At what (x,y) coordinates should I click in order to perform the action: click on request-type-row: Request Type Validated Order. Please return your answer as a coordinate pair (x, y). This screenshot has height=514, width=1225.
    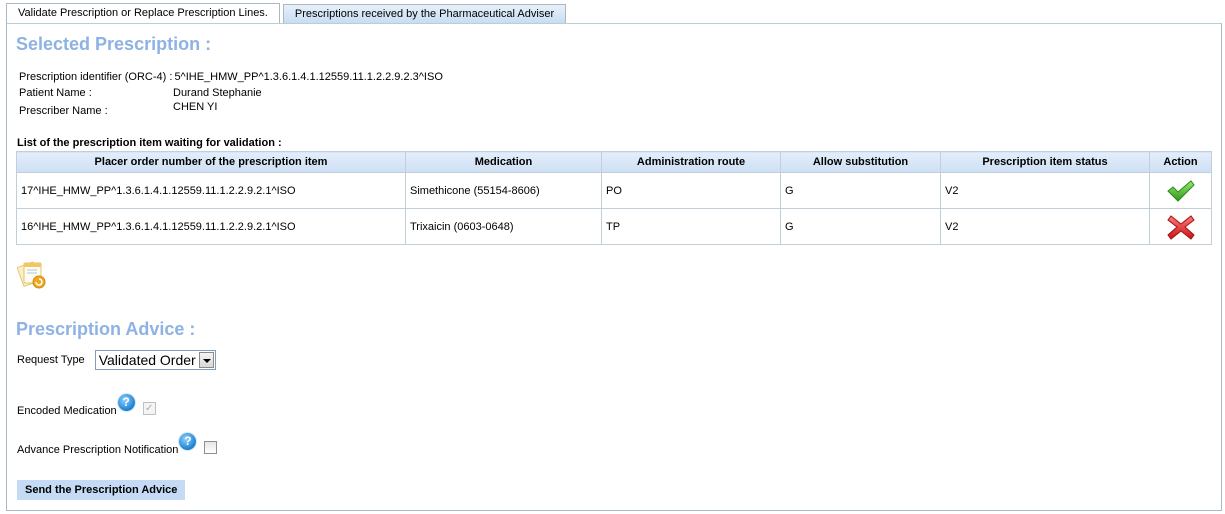
    Looking at the image, I should click on (116, 360).